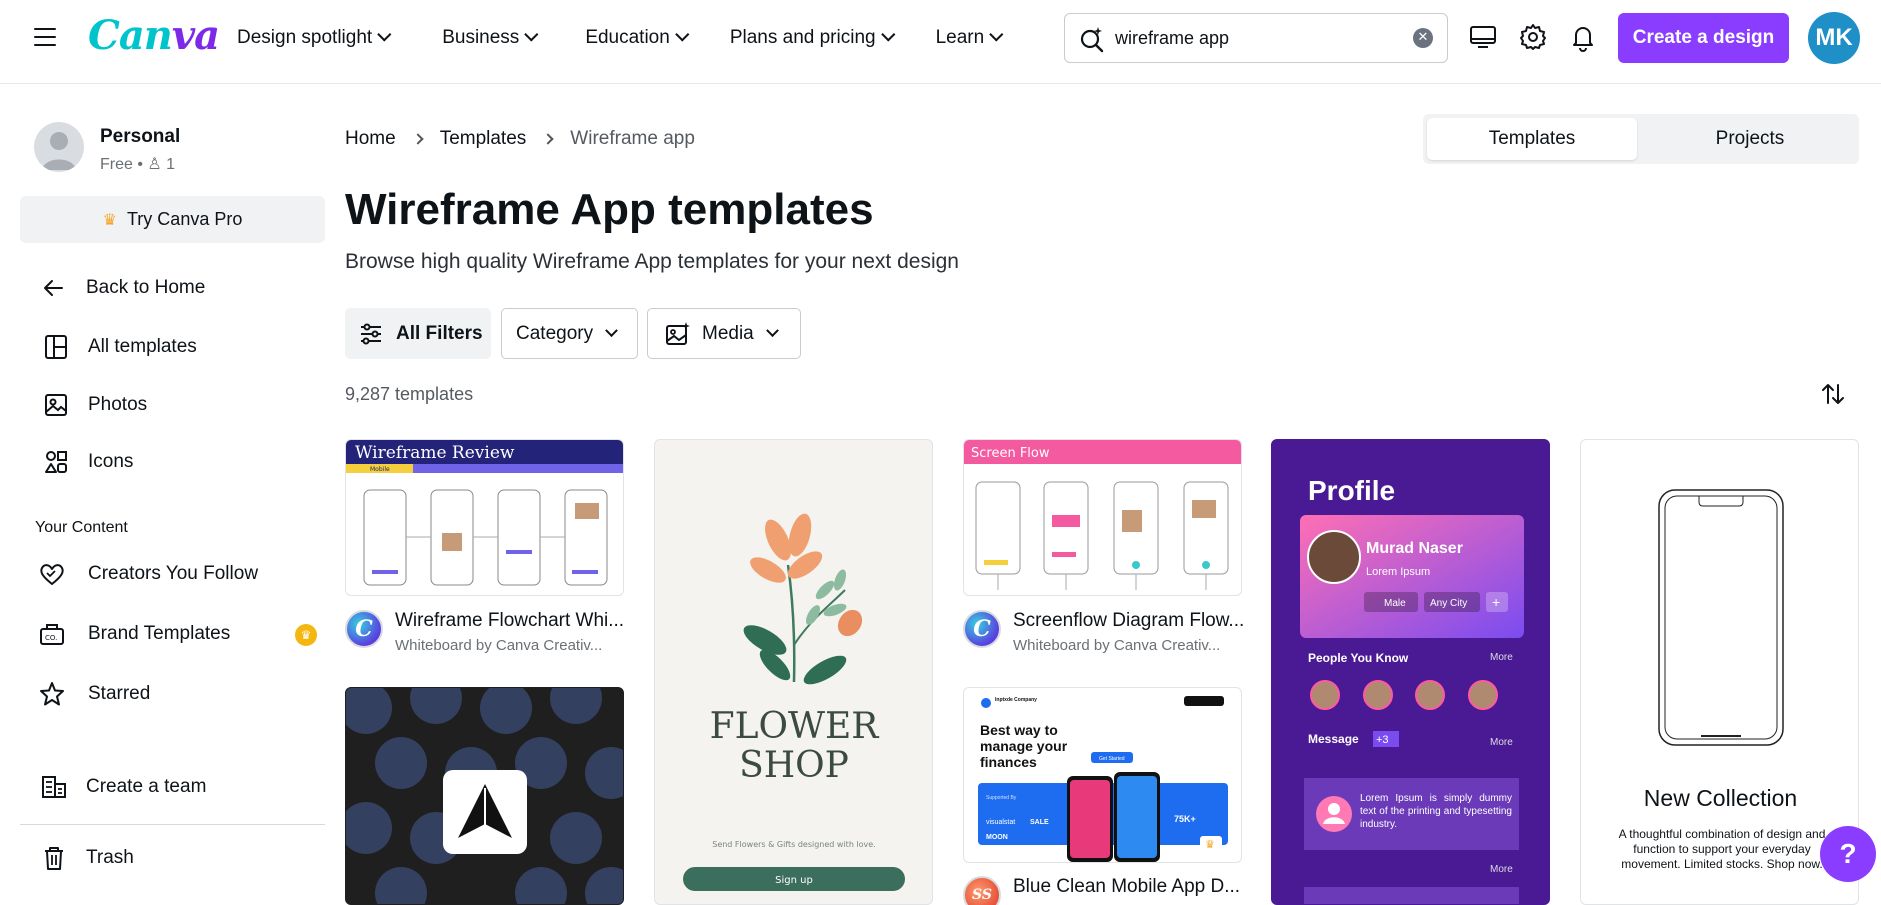 The height and width of the screenshot is (905, 1881). Describe the element at coordinates (134, 634) in the screenshot. I see `sidebar-item-brand-templates: CO. Brand Templates` at that location.